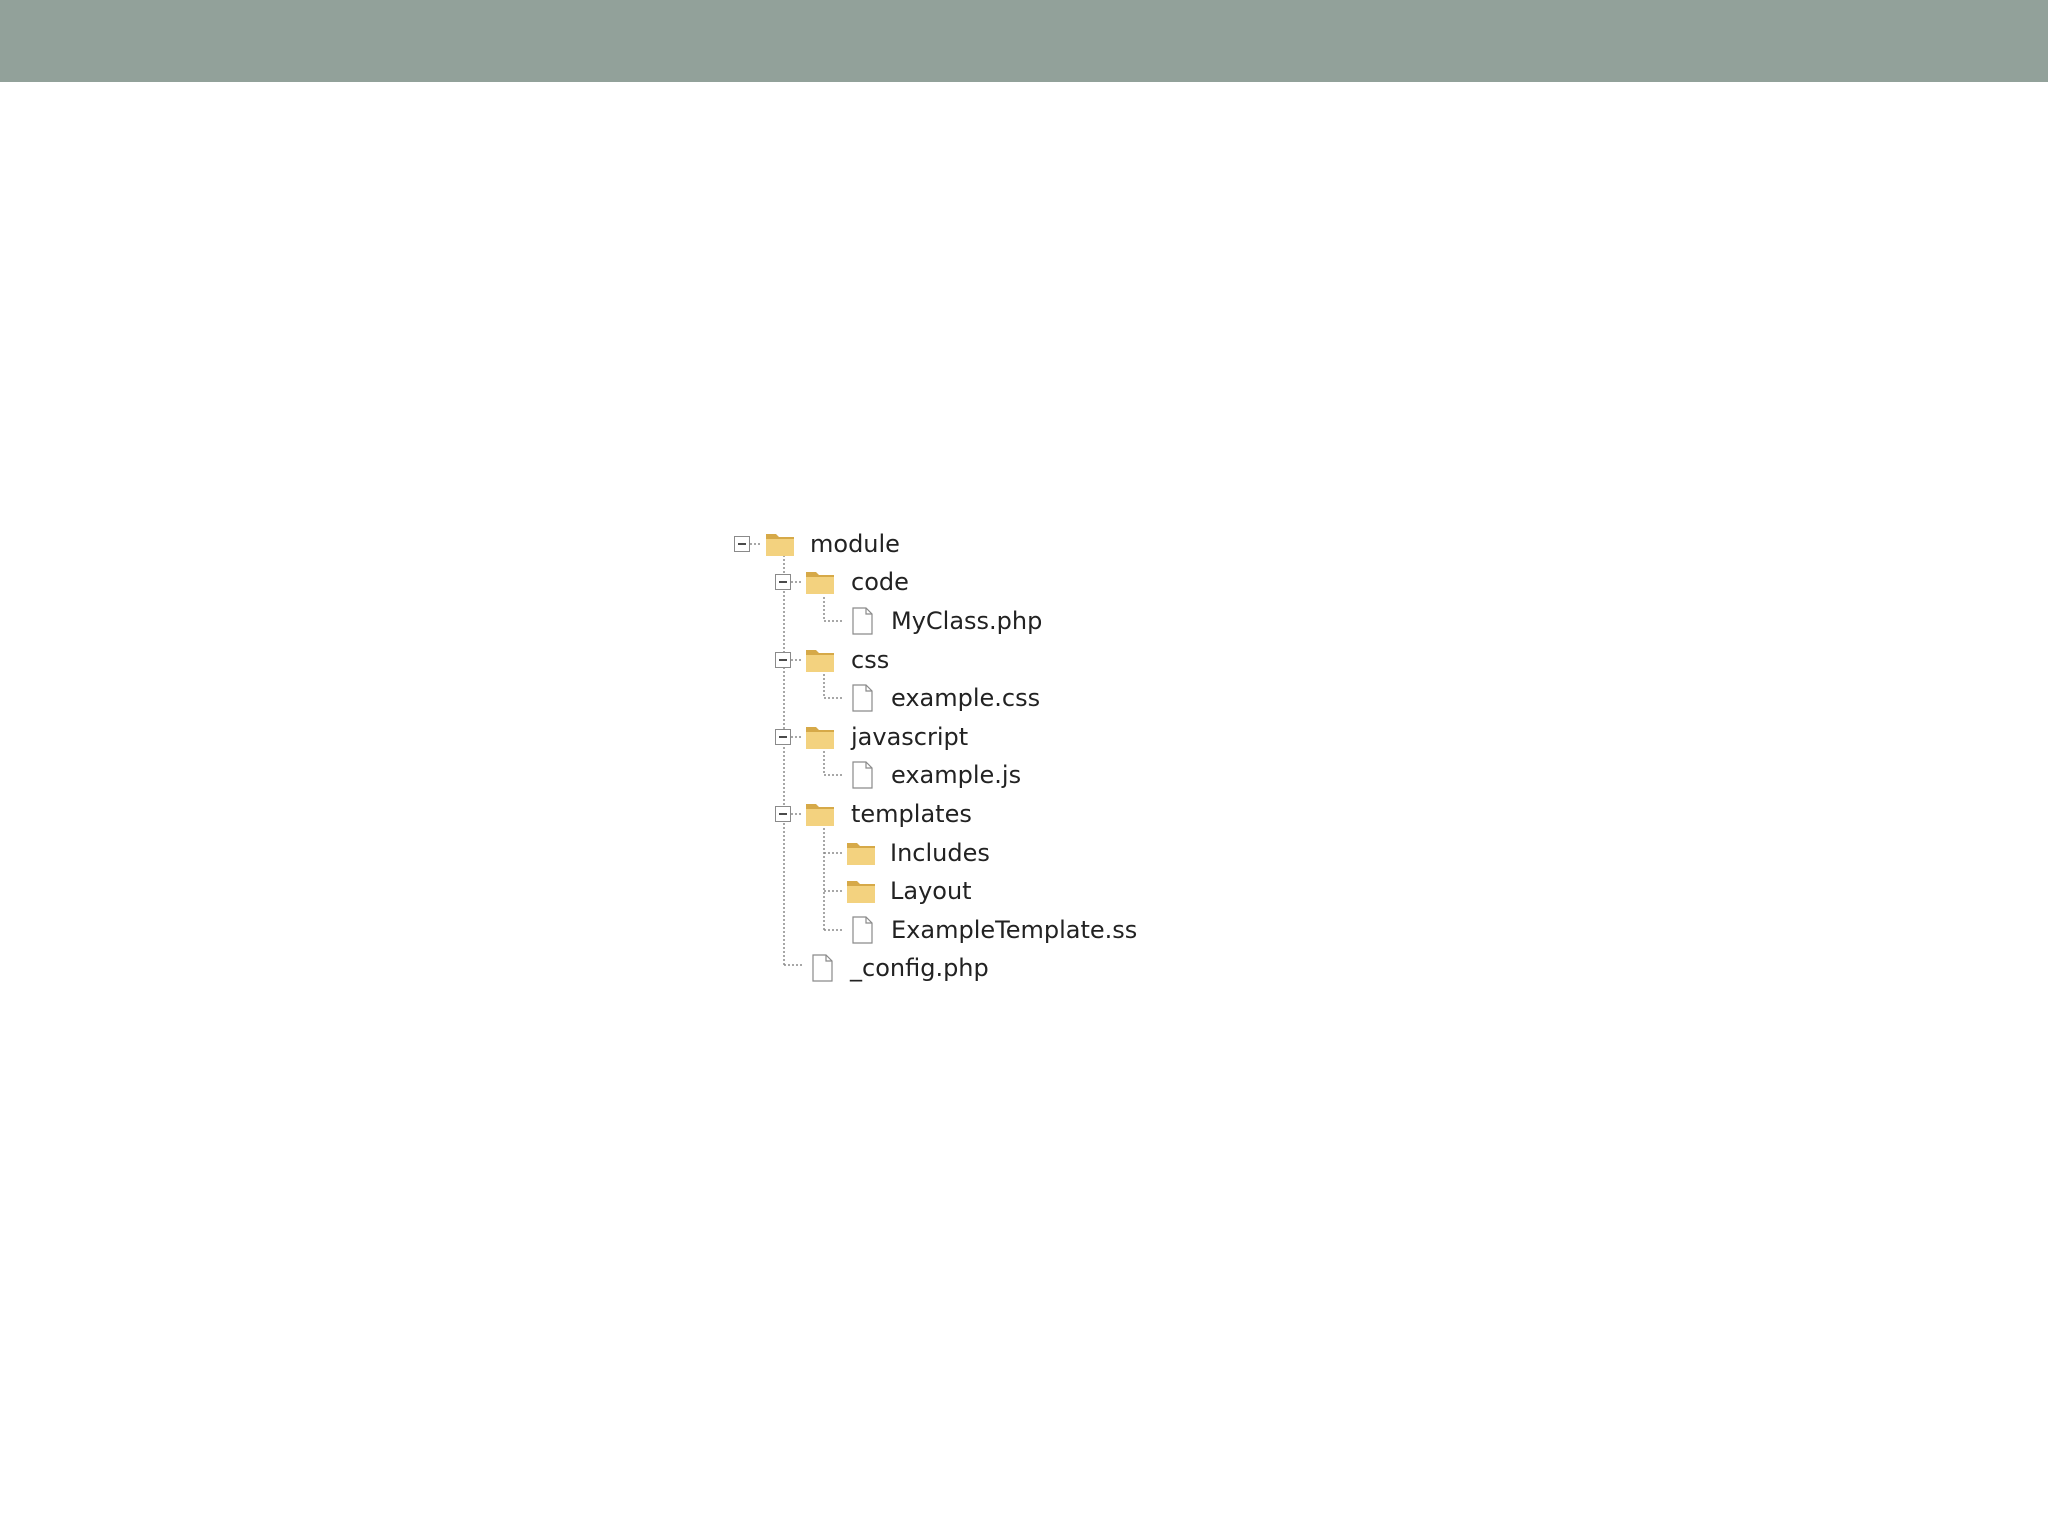 Image resolution: width=2048 pixels, height=1536 pixels. I want to click on tree-node-myclass-php: MyClass.php, so click(871, 621).